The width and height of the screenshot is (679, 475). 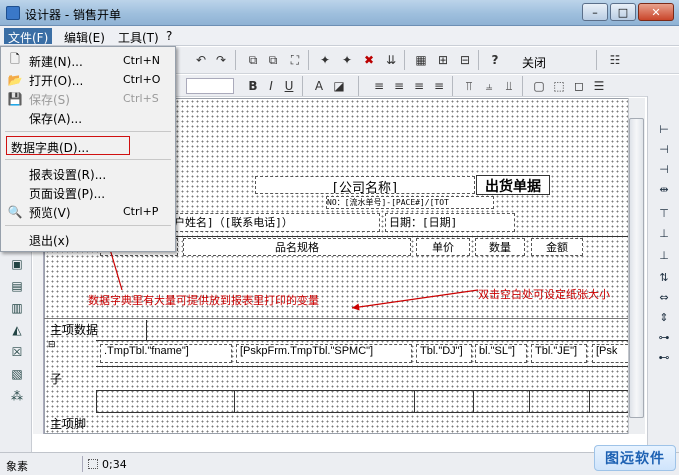 I want to click on dictionary-annotation: 数据字典里有大量可提供放到报表里打印的变量, so click(x=203, y=300).